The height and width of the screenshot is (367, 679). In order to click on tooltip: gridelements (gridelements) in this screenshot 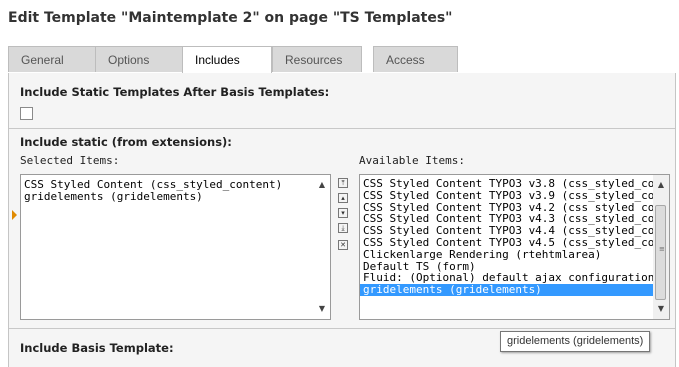, I will do `click(575, 341)`.